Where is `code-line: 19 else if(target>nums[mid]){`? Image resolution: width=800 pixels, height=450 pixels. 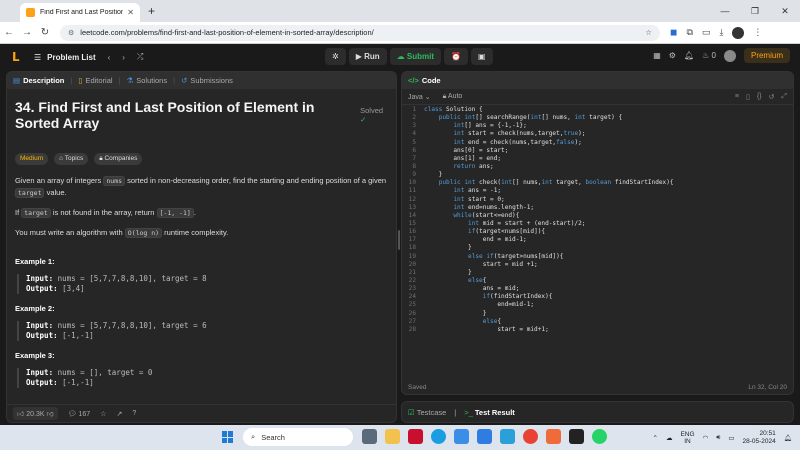
code-line: 19 else if(target>nums[mid]){ is located at coordinates (597, 257).